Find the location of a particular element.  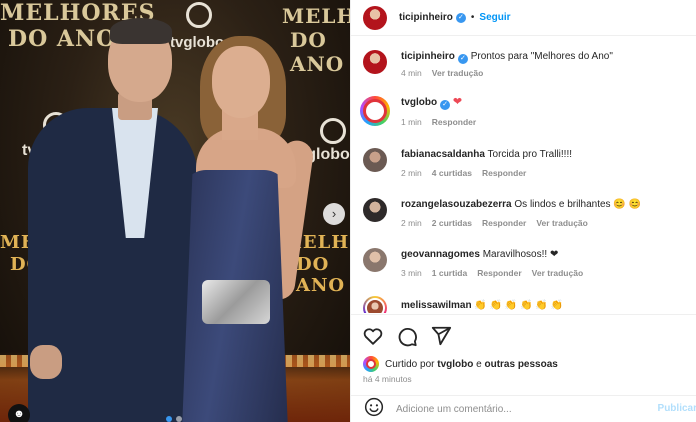

carousel-dots is located at coordinates (174, 419).